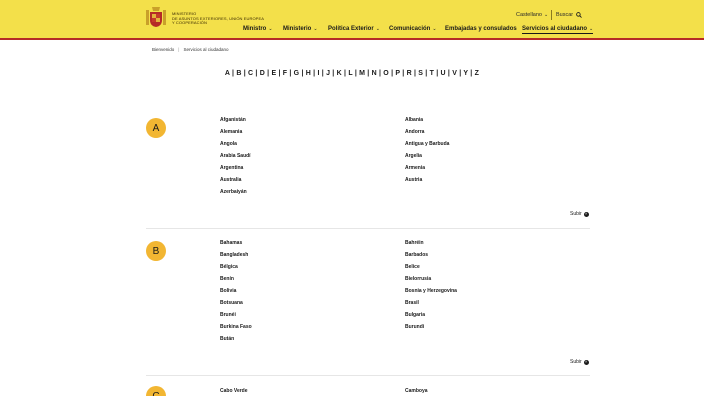 This screenshot has width=704, height=396. I want to click on letter-badge: B, so click(156, 251).